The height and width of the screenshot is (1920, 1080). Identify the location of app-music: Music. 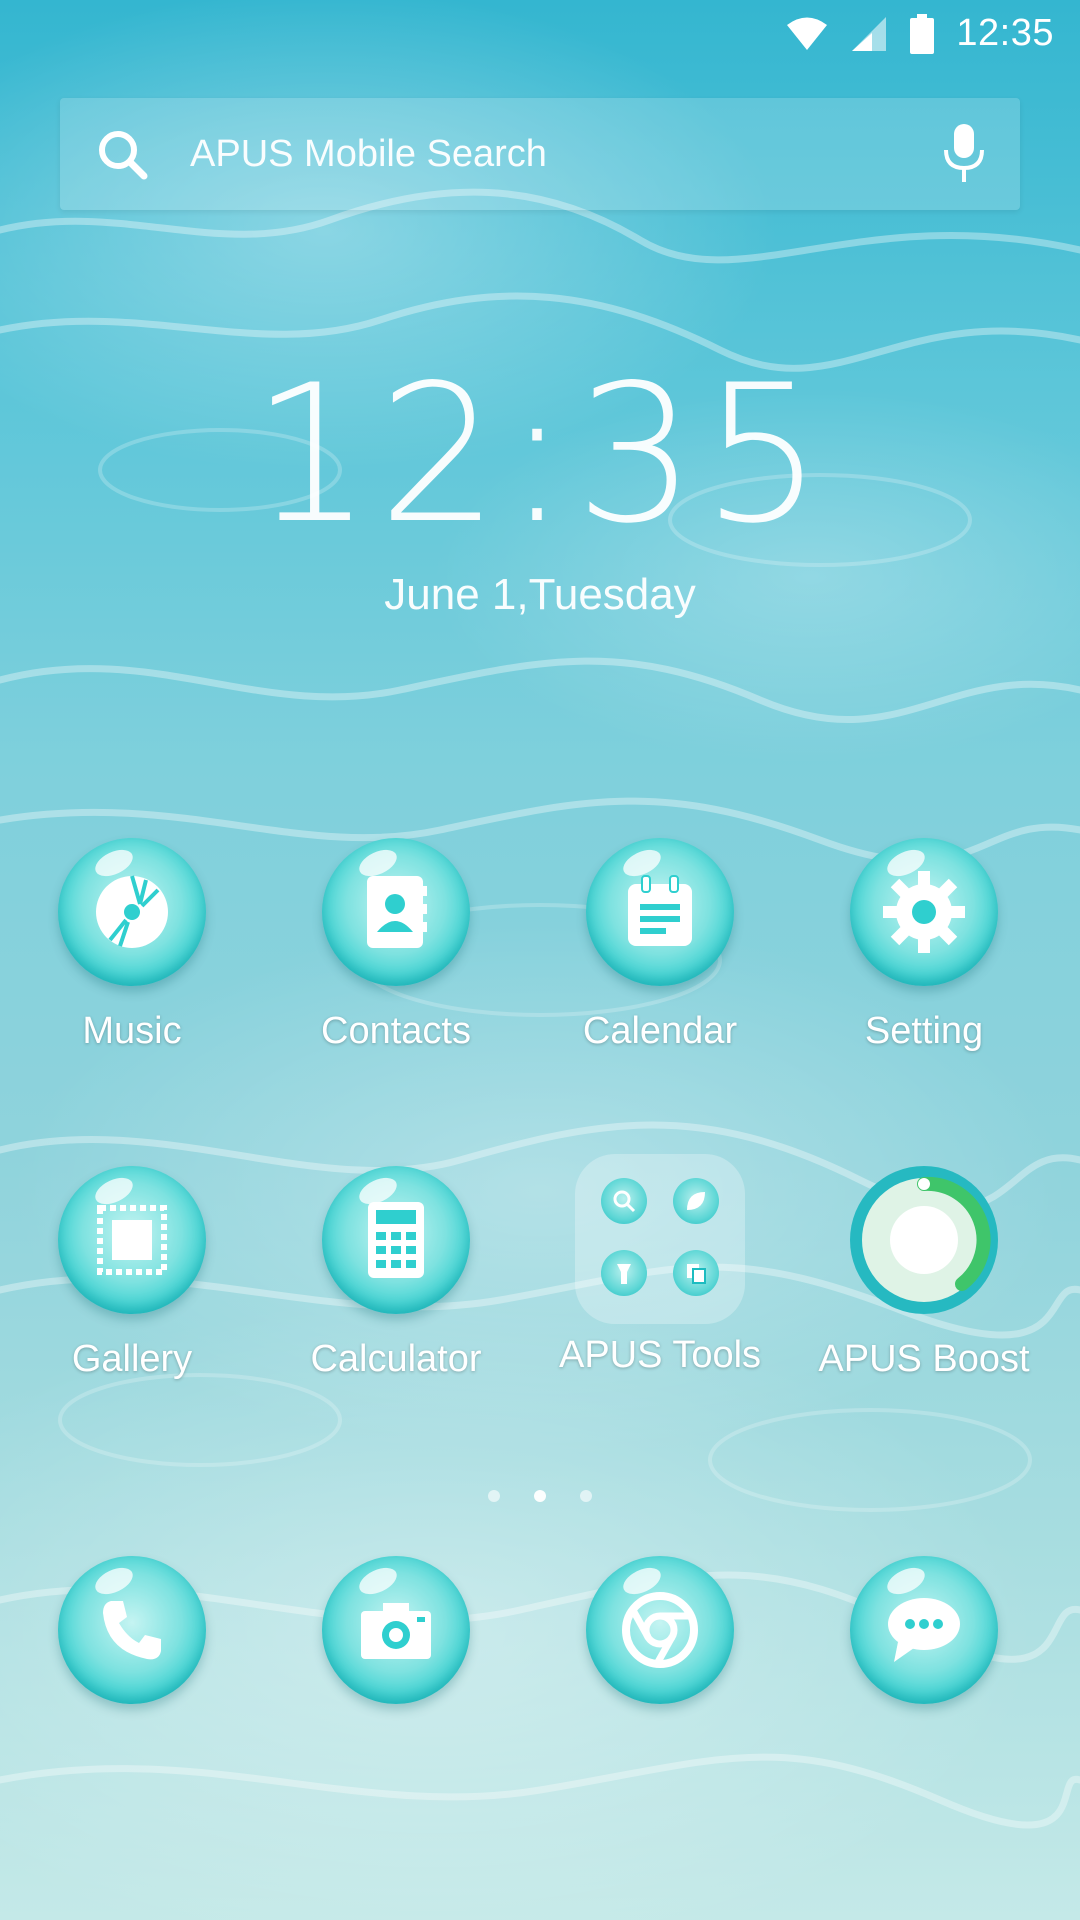
(132, 945).